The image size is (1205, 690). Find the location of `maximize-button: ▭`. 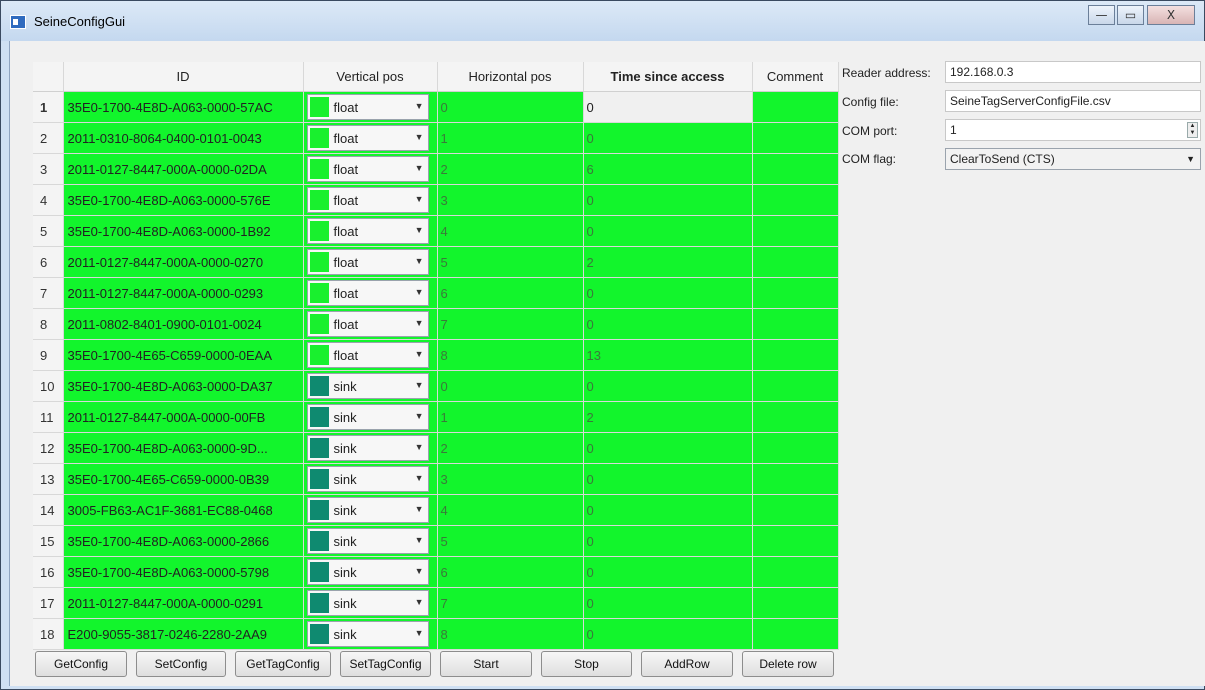

maximize-button: ▭ is located at coordinates (1130, 15).